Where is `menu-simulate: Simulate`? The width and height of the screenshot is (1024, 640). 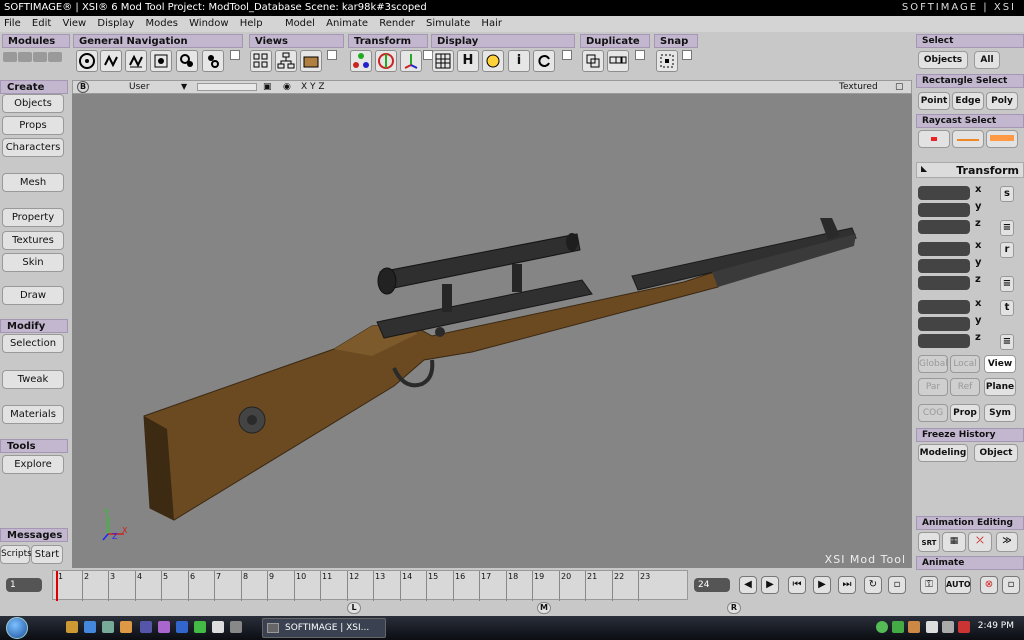 menu-simulate: Simulate is located at coordinates (448, 24).